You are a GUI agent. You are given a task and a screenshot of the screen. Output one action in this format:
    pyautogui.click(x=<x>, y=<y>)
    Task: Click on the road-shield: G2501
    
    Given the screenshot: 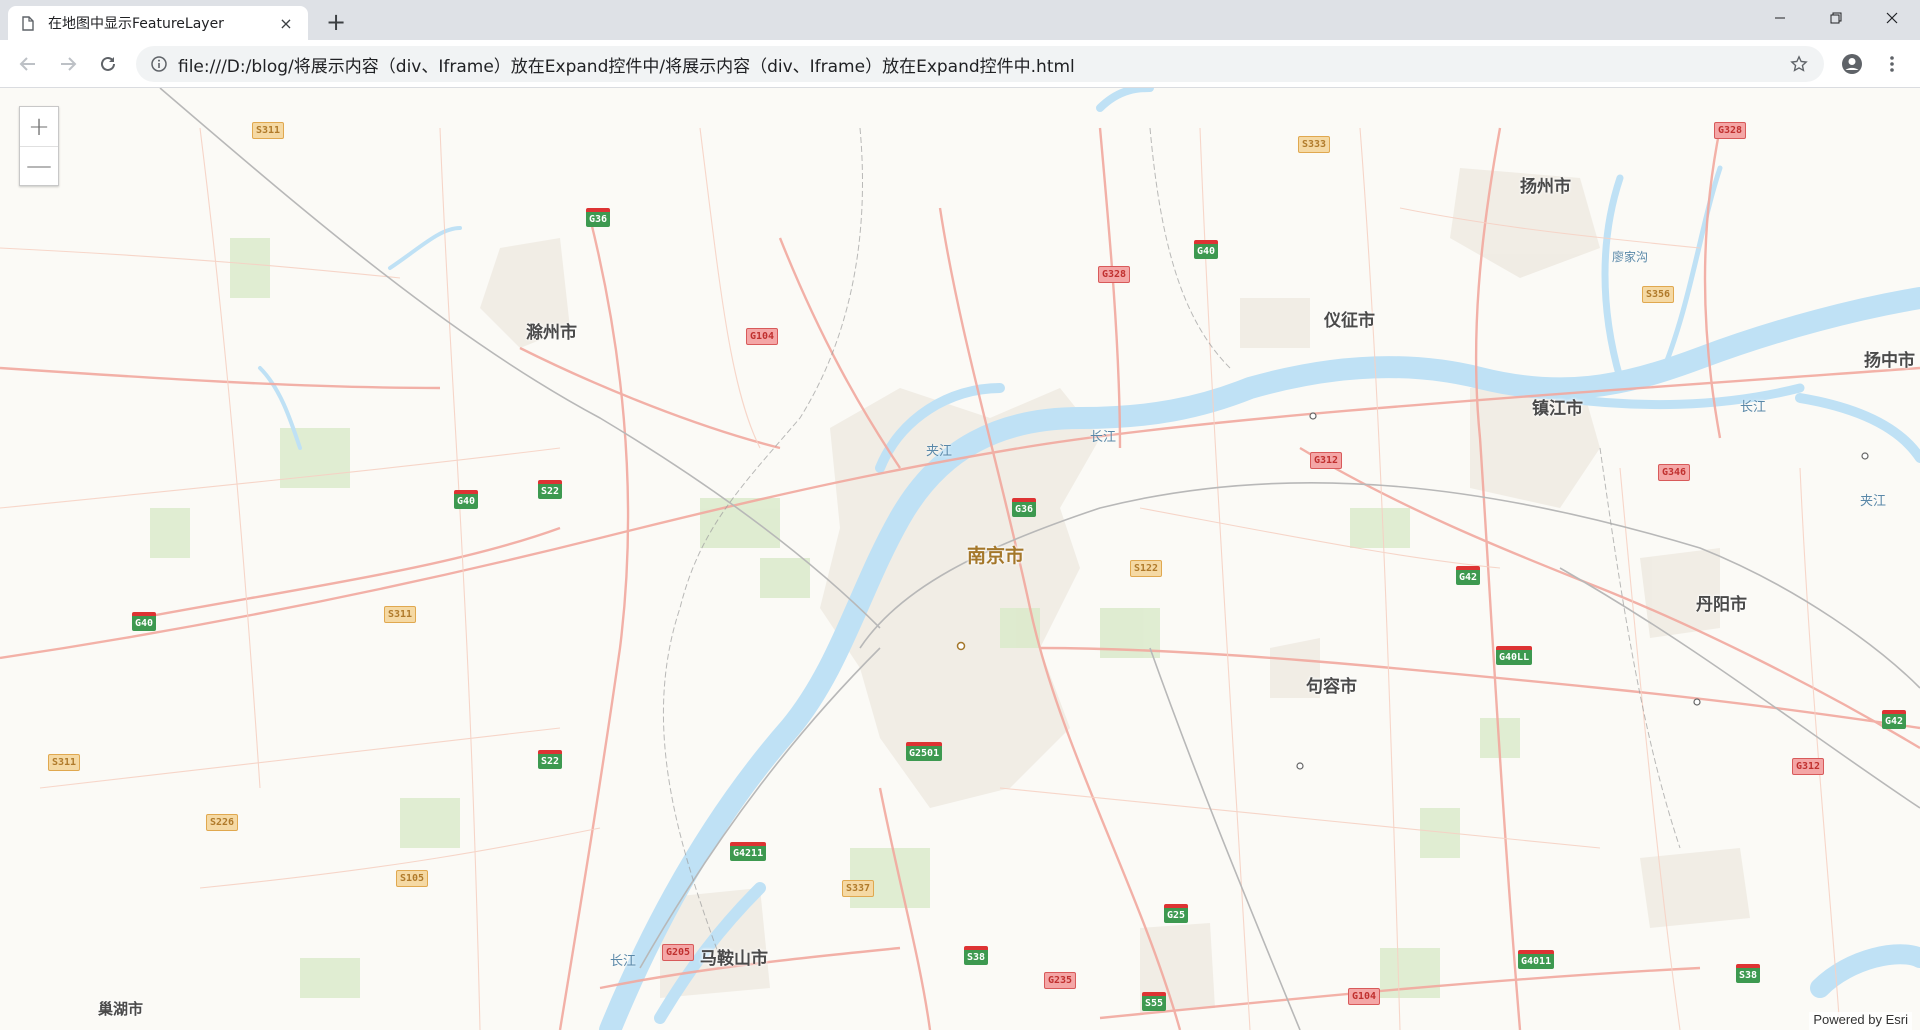 What is the action you would take?
    pyautogui.click(x=924, y=751)
    